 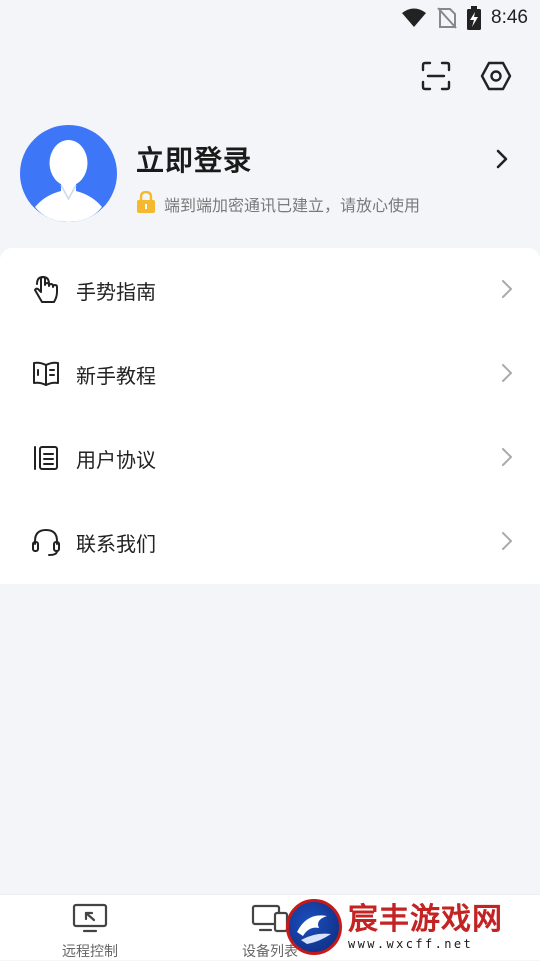 I want to click on devices-icon, so click(x=270, y=920).